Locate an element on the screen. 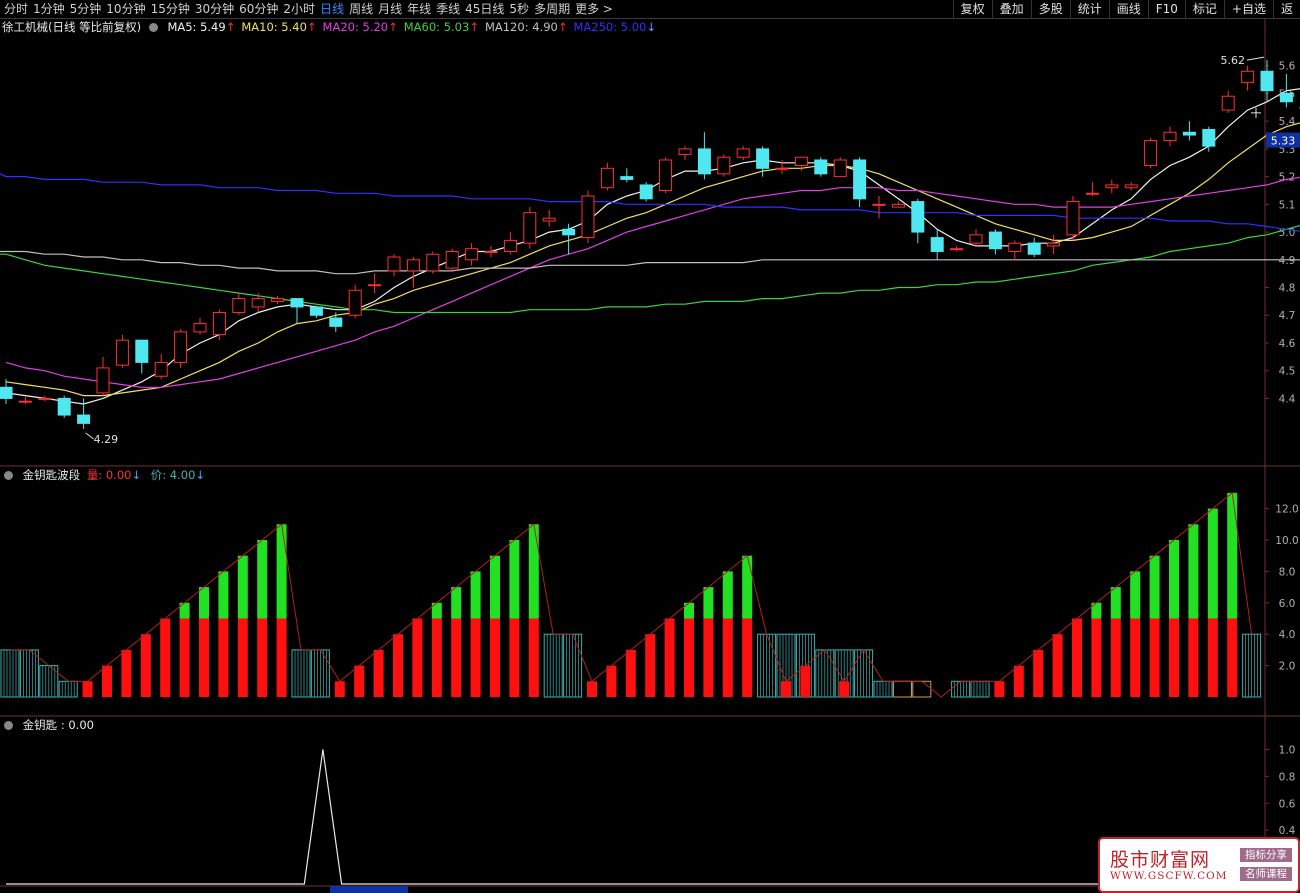 Image resolution: width=1300 pixels, height=893 pixels. axis-label: 0.6 is located at coordinates (1287, 804).